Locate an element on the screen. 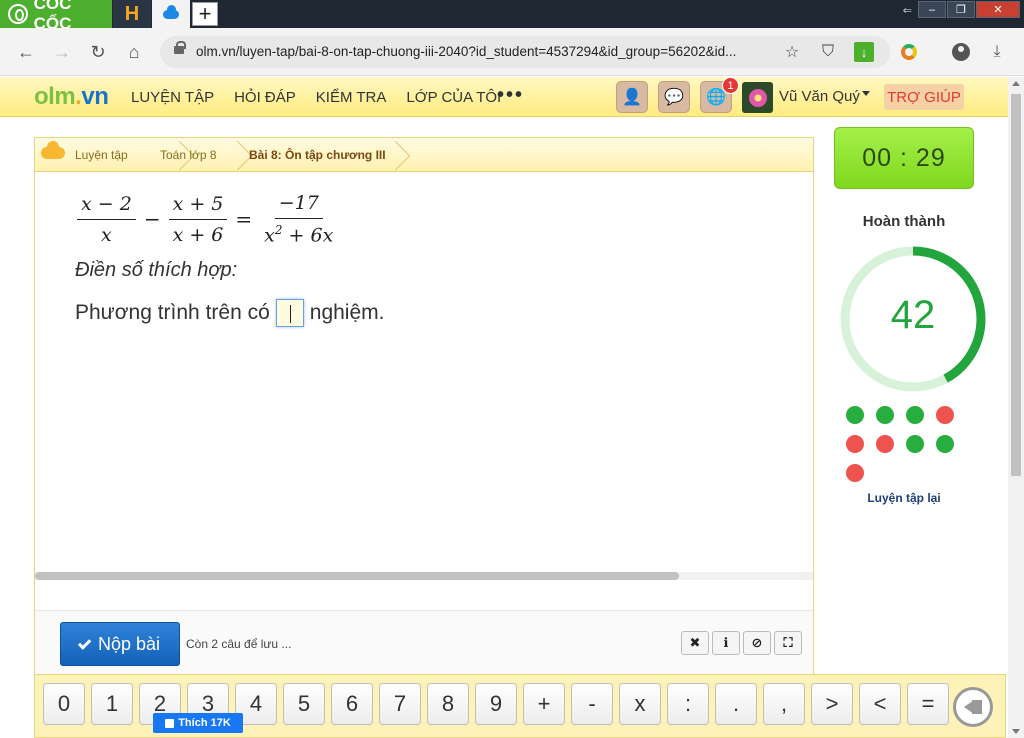  key-5: 5 is located at coordinates (304, 704).